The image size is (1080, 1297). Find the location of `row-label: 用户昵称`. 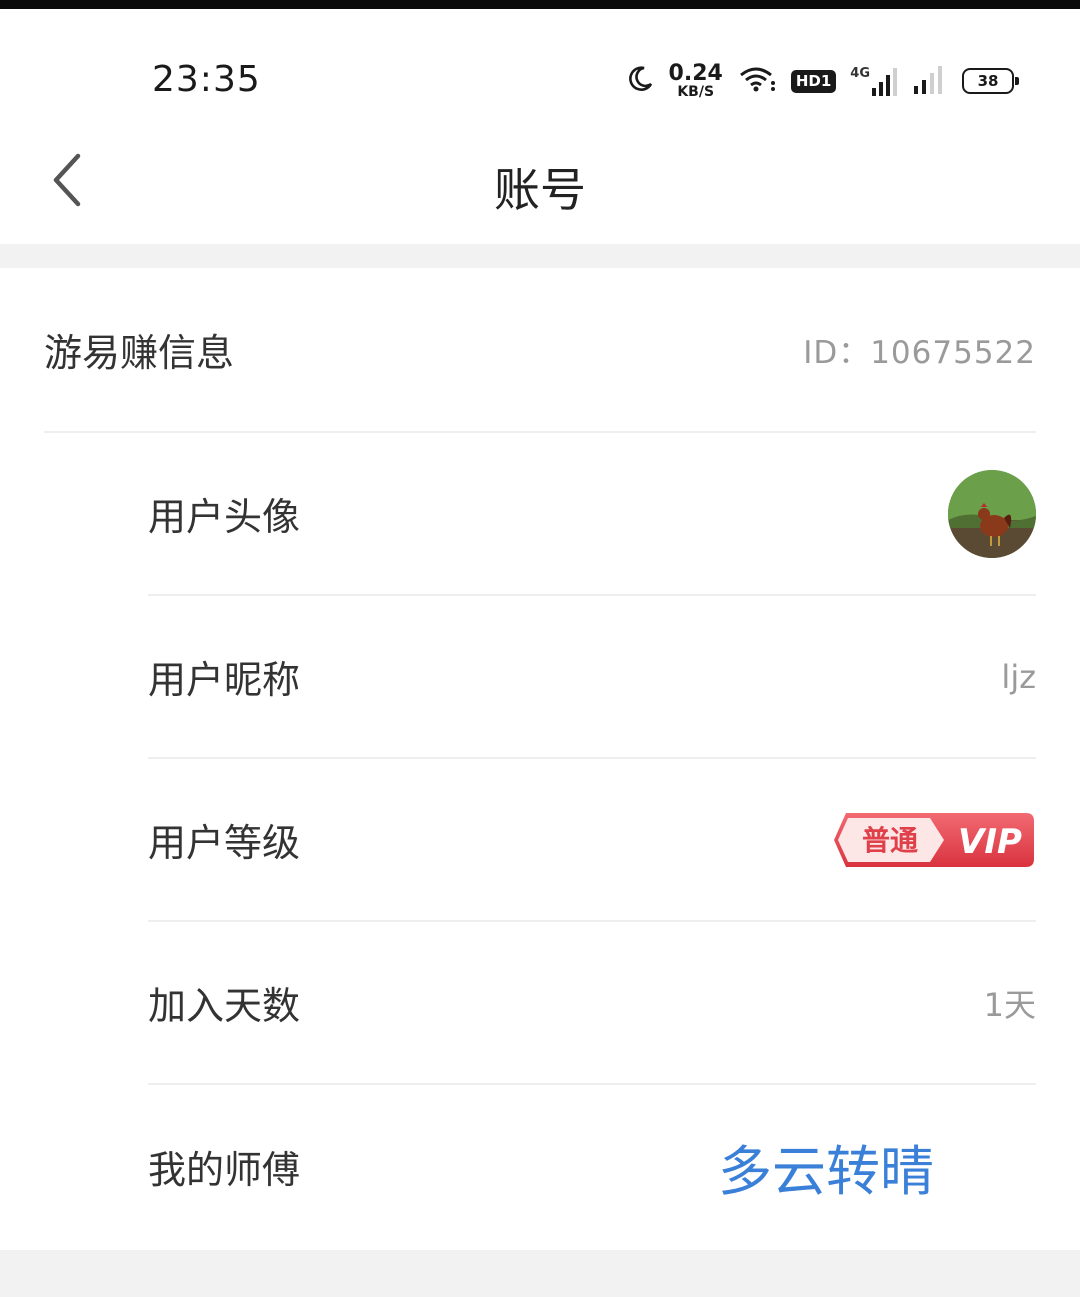

row-label: 用户昵称 is located at coordinates (224, 680).